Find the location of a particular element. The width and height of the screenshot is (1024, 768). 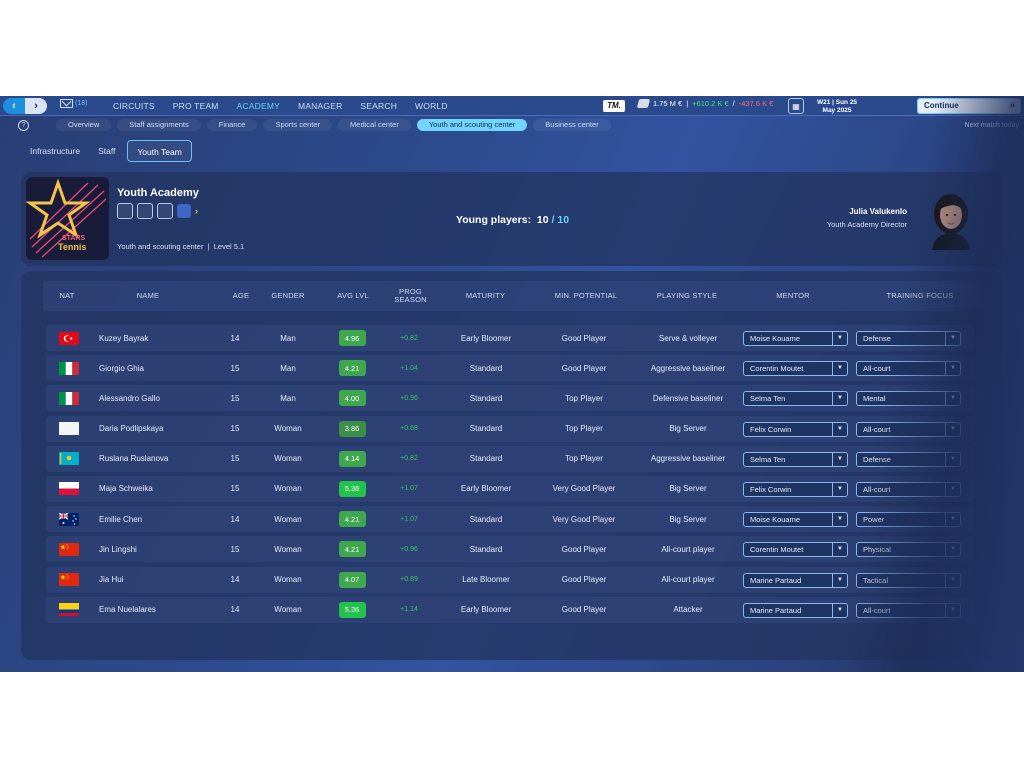

training-focus-select: Power ▼ is located at coordinates (908, 520).